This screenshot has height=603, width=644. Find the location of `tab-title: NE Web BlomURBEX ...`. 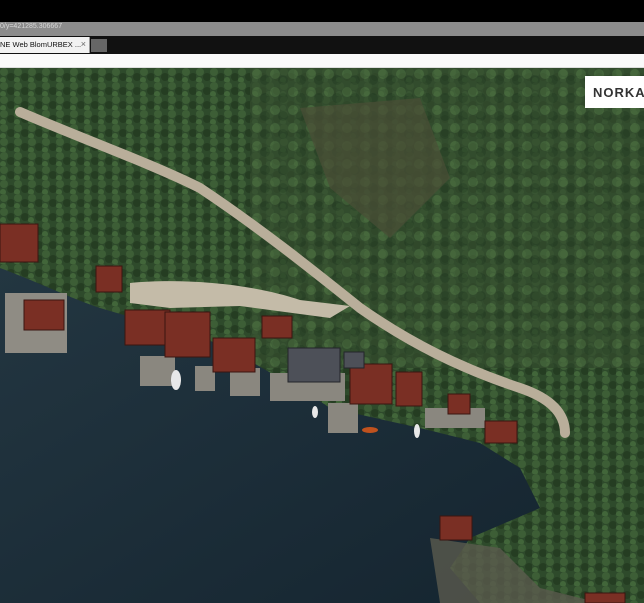

tab-title: NE Web BlomURBEX ... is located at coordinates (41, 44).